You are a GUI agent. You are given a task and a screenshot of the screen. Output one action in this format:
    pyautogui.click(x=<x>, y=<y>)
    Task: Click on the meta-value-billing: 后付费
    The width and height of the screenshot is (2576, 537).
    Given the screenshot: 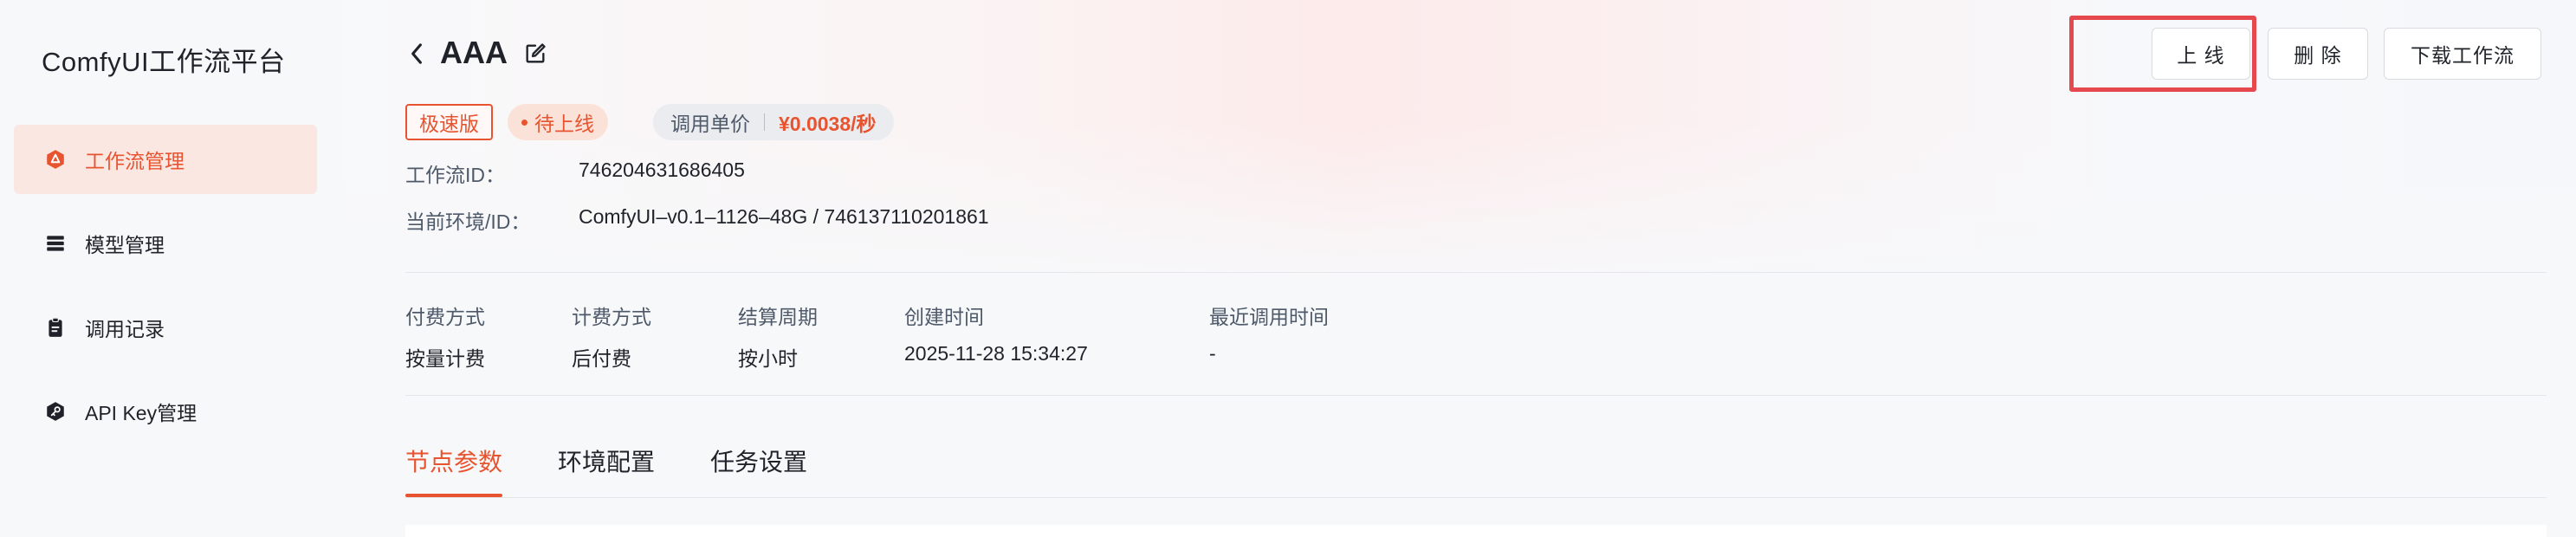 What is the action you would take?
    pyautogui.click(x=601, y=358)
    